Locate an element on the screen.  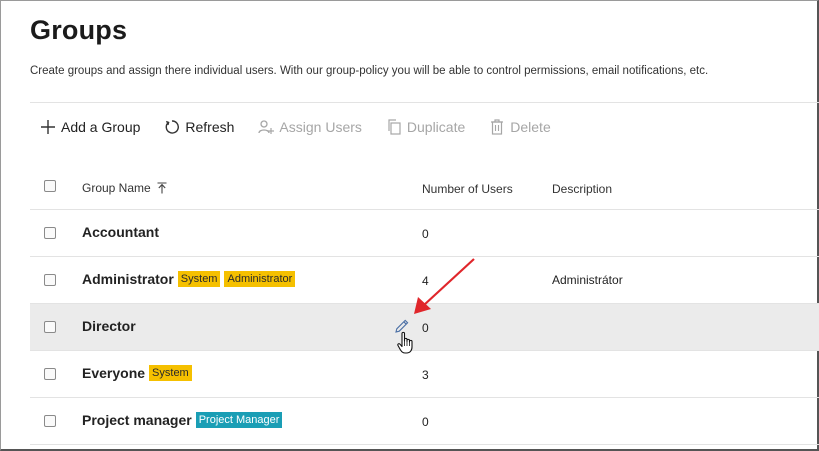
hand-cursor-icon is located at coordinates (405, 342).